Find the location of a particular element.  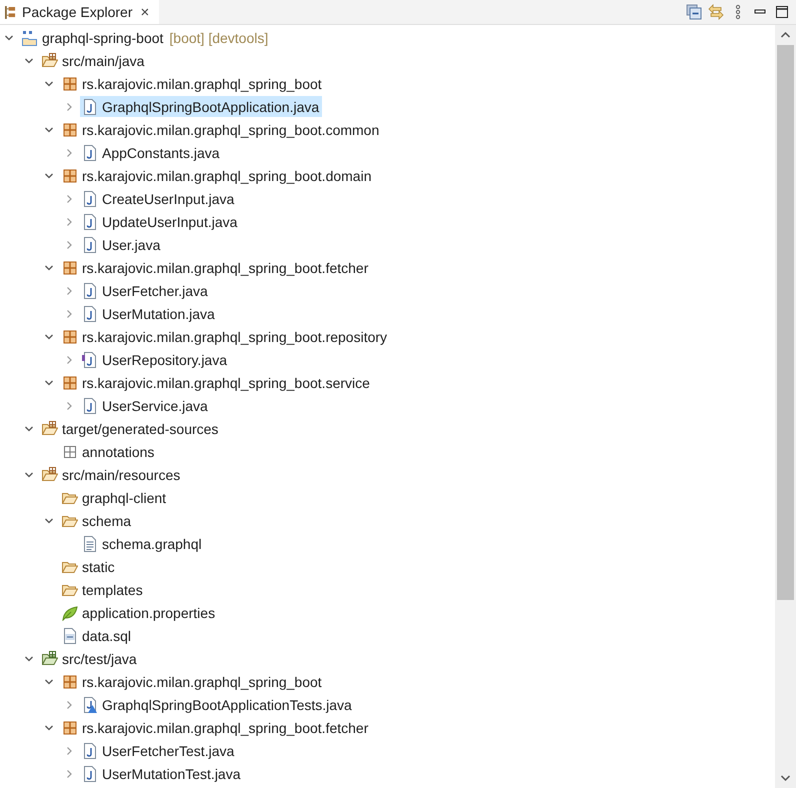

tree-item: target/generated-sources is located at coordinates (131, 428).